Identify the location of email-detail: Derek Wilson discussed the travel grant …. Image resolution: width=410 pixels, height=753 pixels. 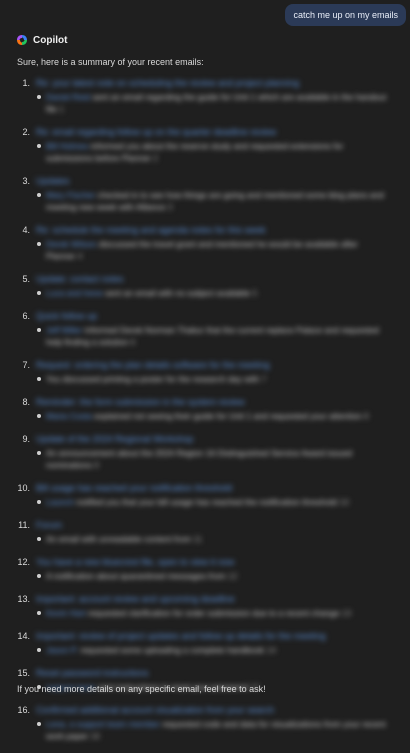
(212, 250).